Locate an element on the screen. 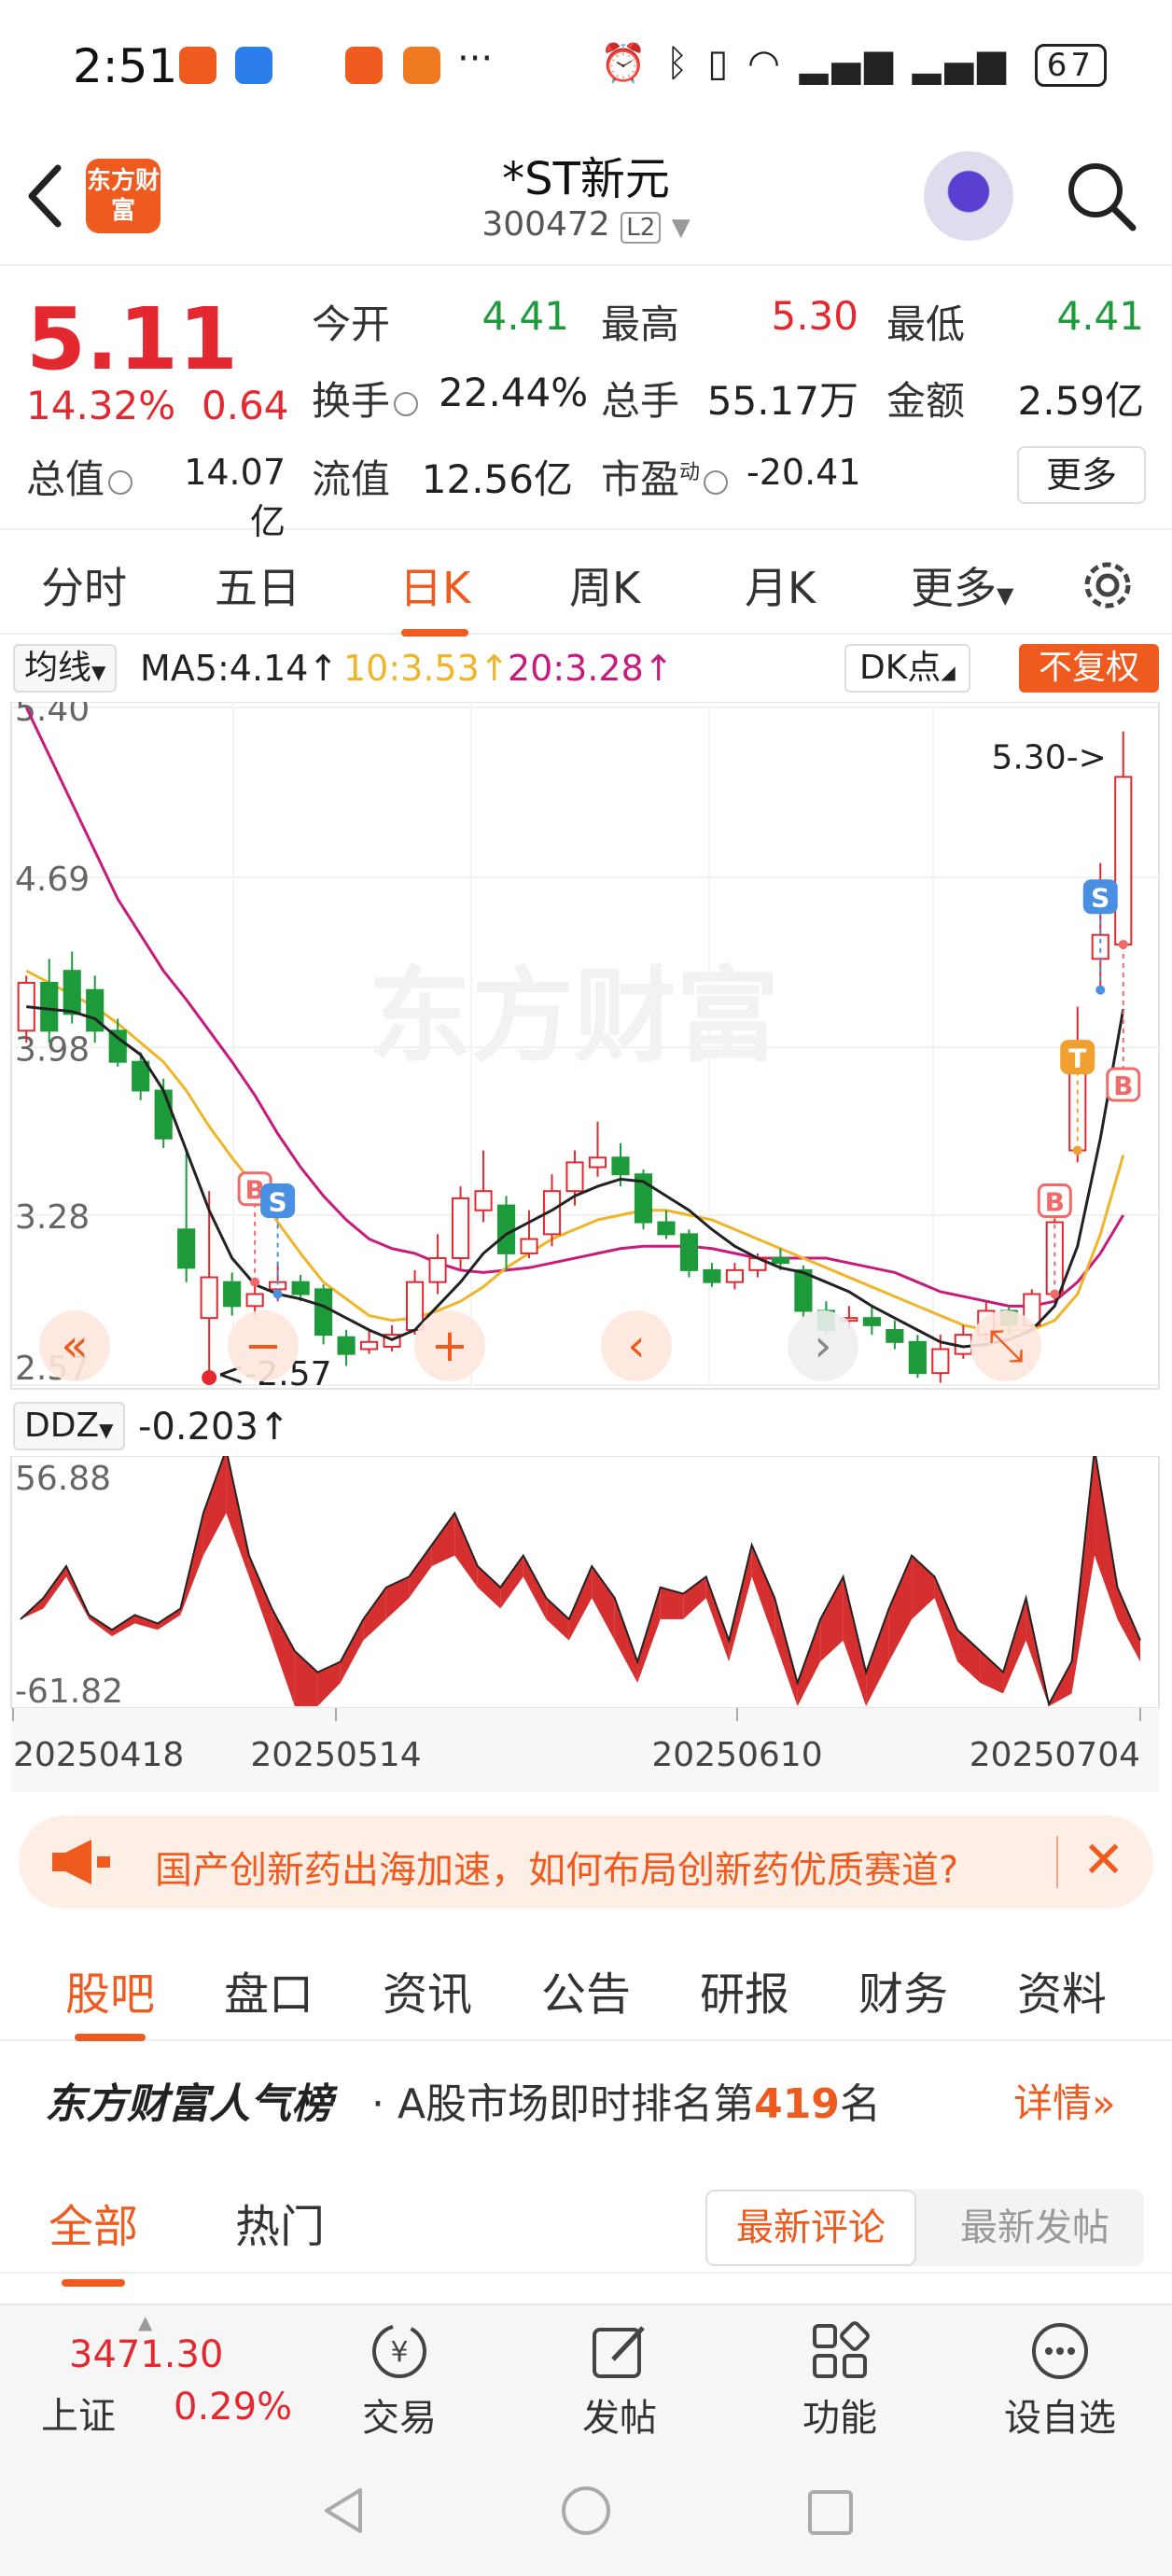 The height and width of the screenshot is (2576, 1172). zoom-in-icon: + is located at coordinates (449, 1346).